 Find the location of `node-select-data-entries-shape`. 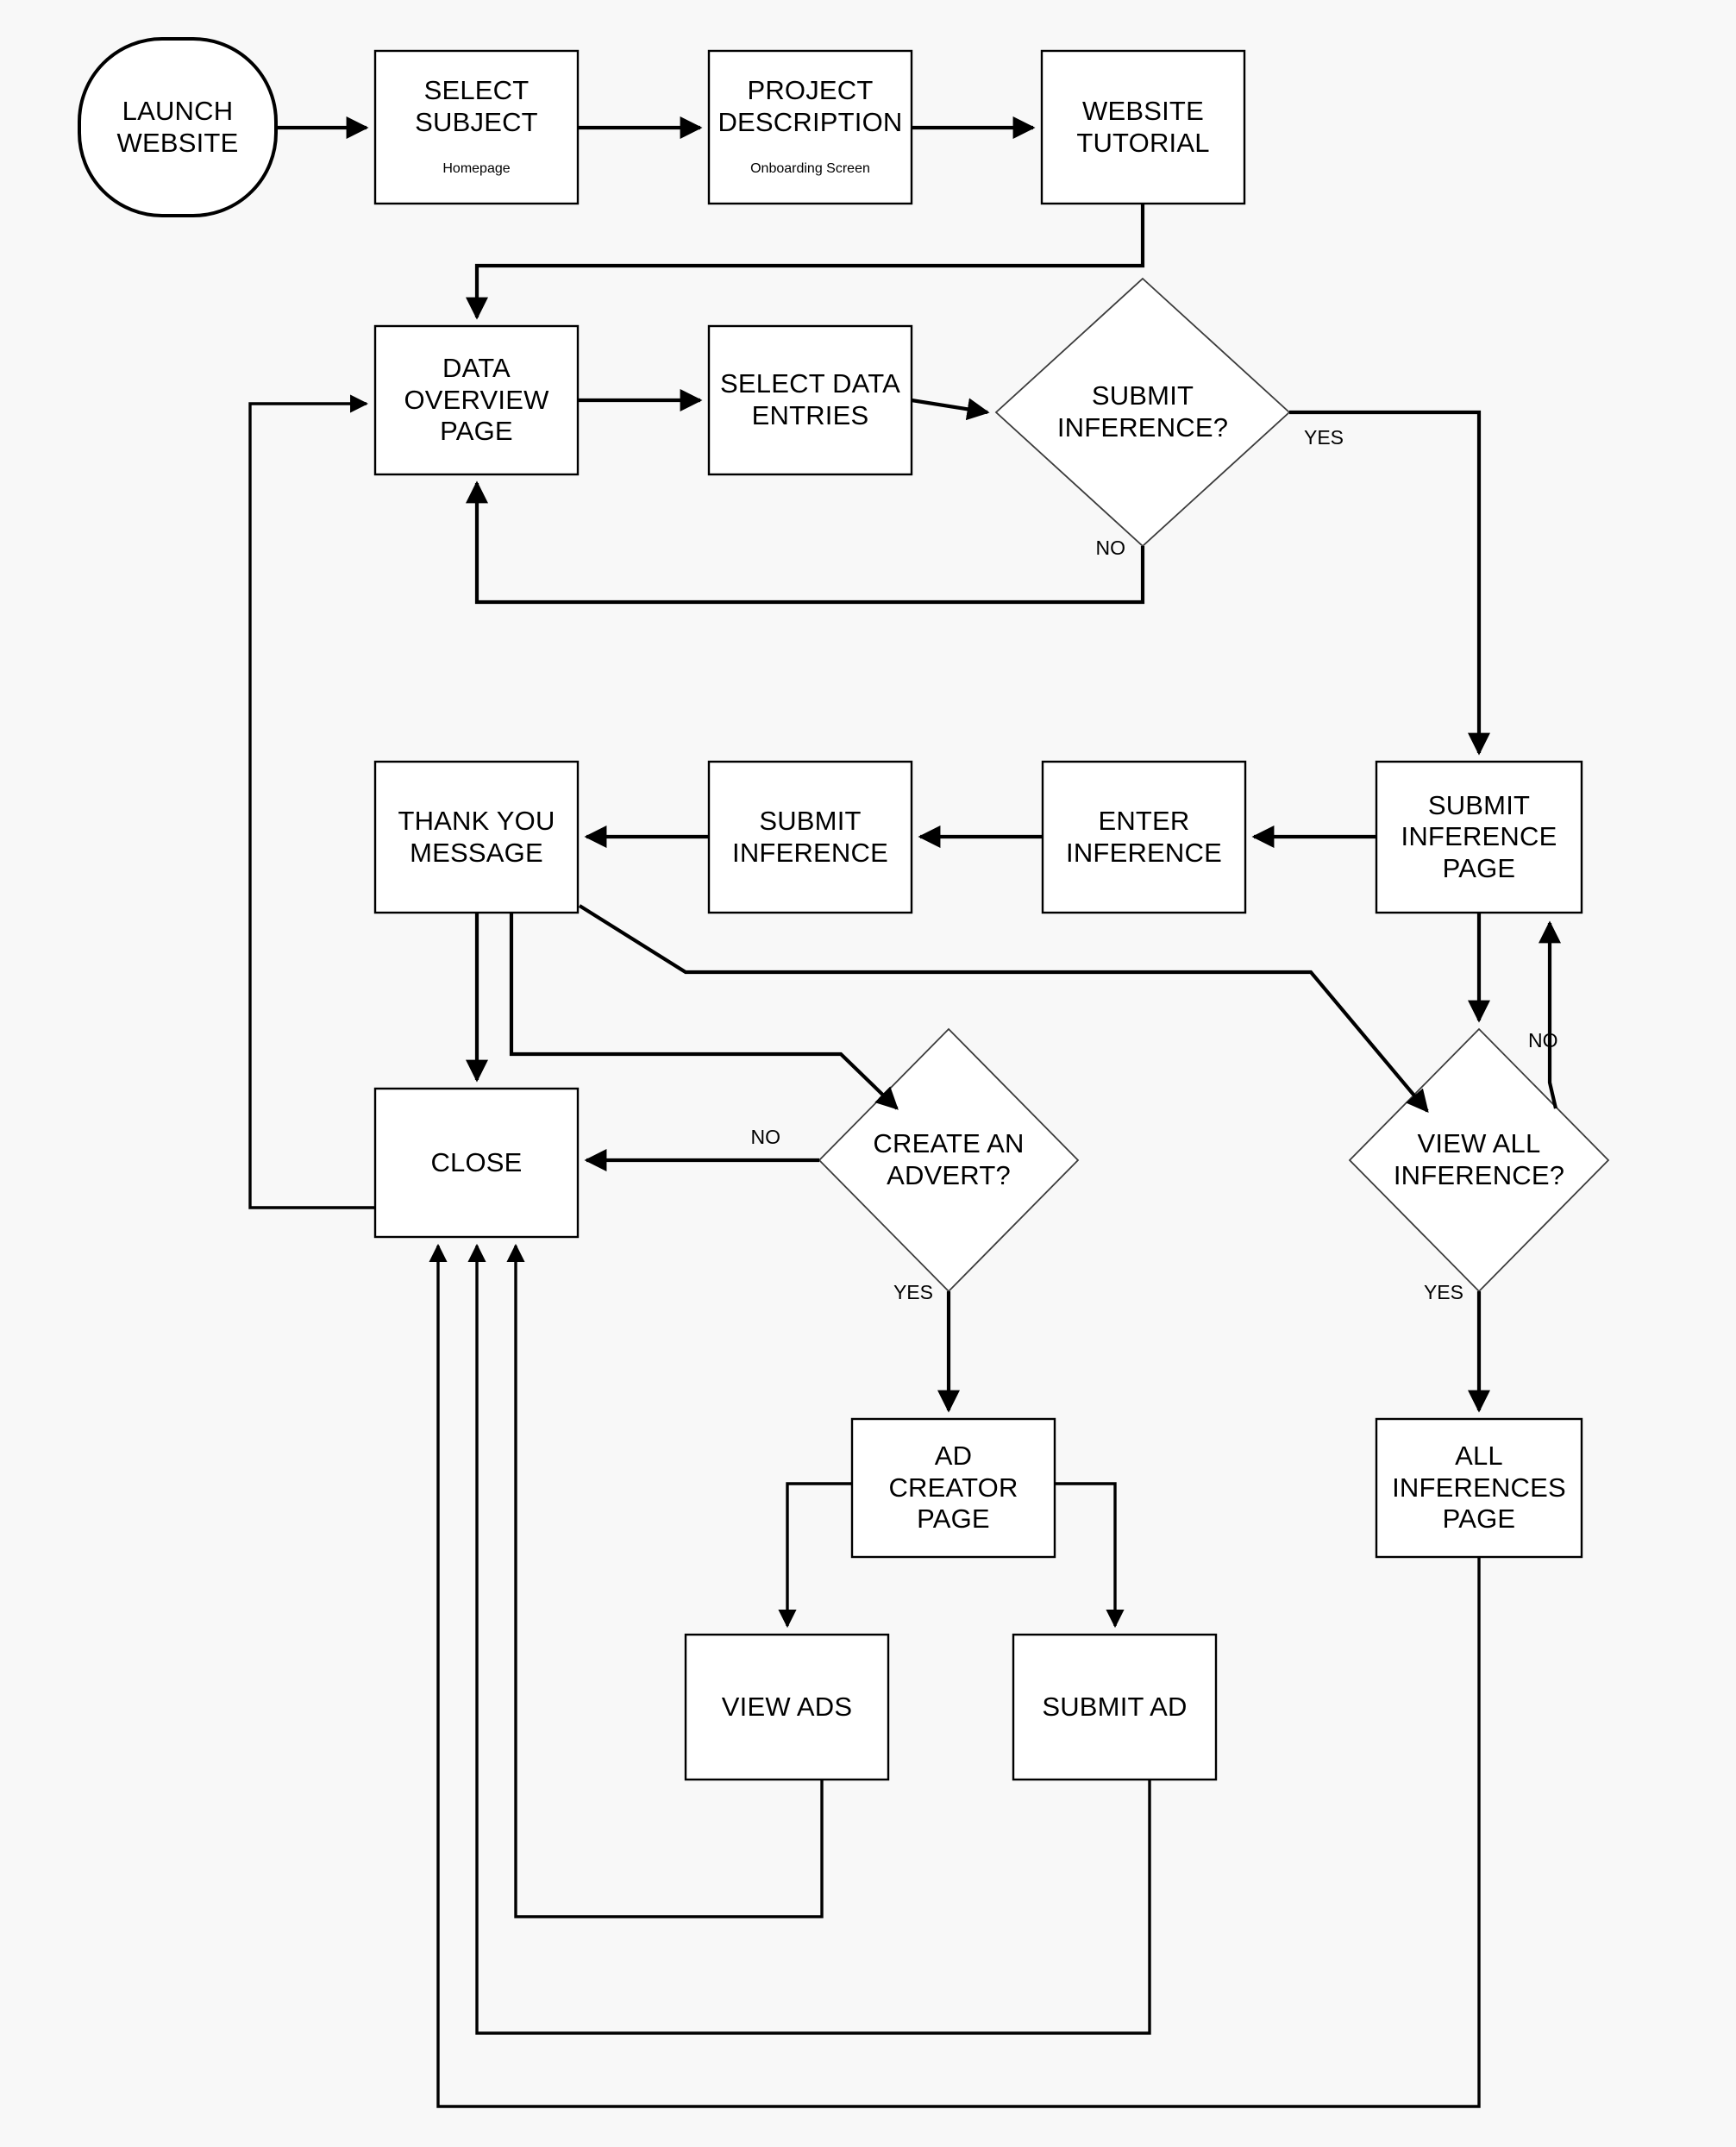

node-select-data-entries-shape is located at coordinates (810, 400).